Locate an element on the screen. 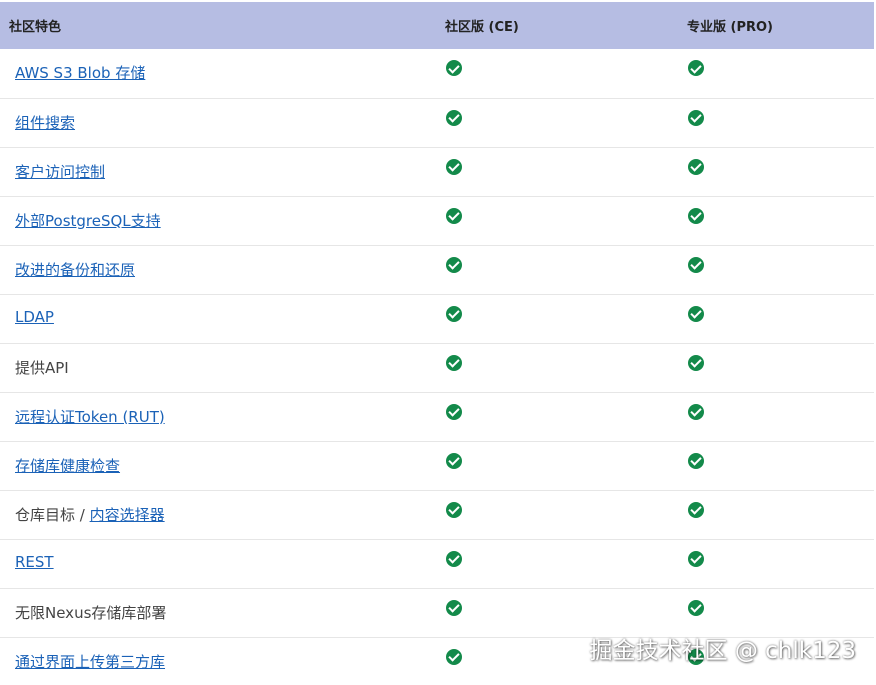 This screenshot has height=685, width=876. feature-cell: 无限Nexus存储库部署 is located at coordinates (218, 612).